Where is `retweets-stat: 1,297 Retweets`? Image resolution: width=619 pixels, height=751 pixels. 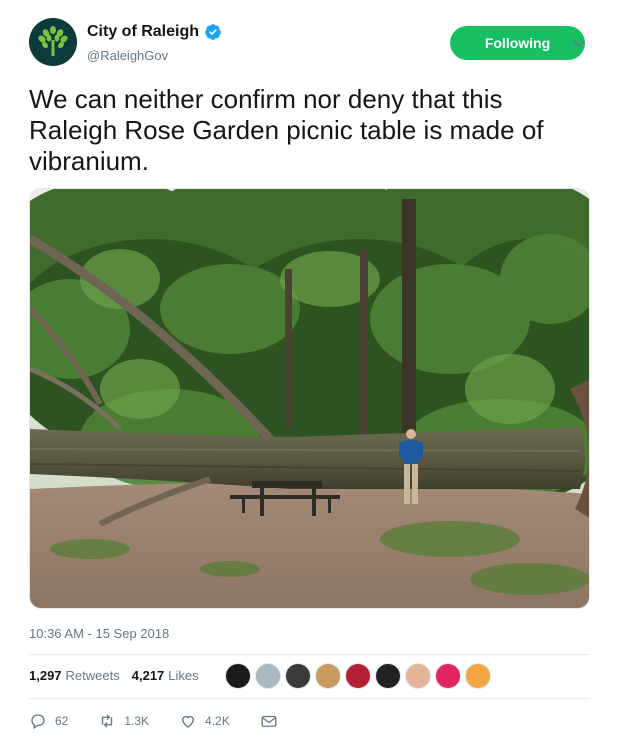 retweets-stat: 1,297 Retweets is located at coordinates (74, 675).